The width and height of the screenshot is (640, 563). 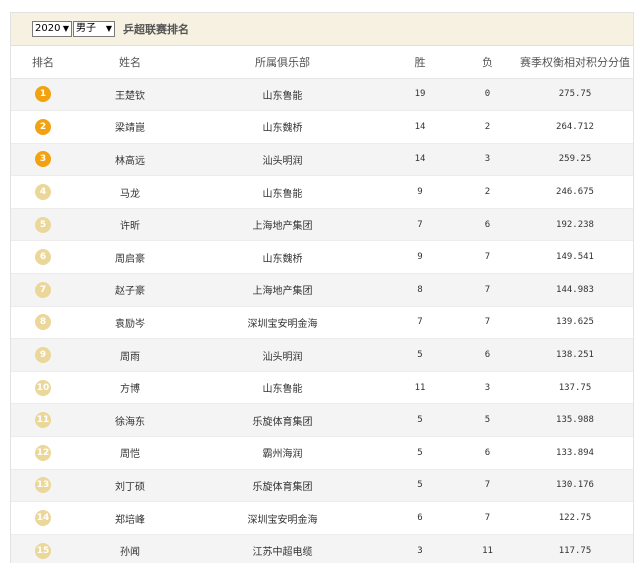 I want to click on rank-badge: 11, so click(x=43, y=420).